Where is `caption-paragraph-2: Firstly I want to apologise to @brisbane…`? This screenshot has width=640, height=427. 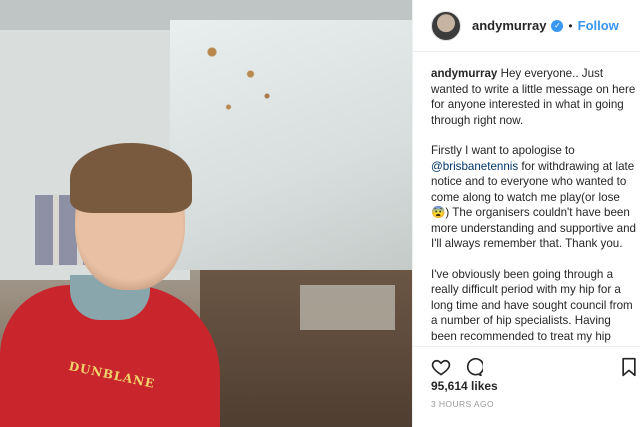
caption-paragraph-2: Firstly I want to apologise to @brisbane… is located at coordinates (533, 197).